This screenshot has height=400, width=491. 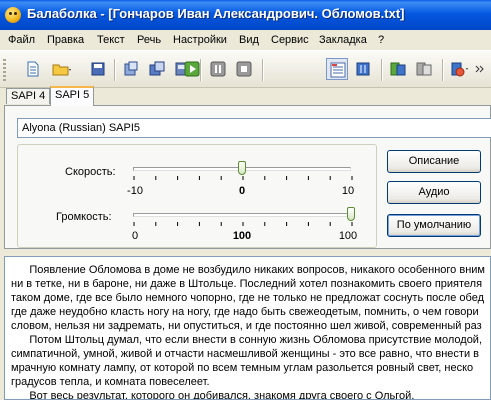 What do you see at coordinates (21, 40) in the screenshot?
I see `menu-file: Файл` at bounding box center [21, 40].